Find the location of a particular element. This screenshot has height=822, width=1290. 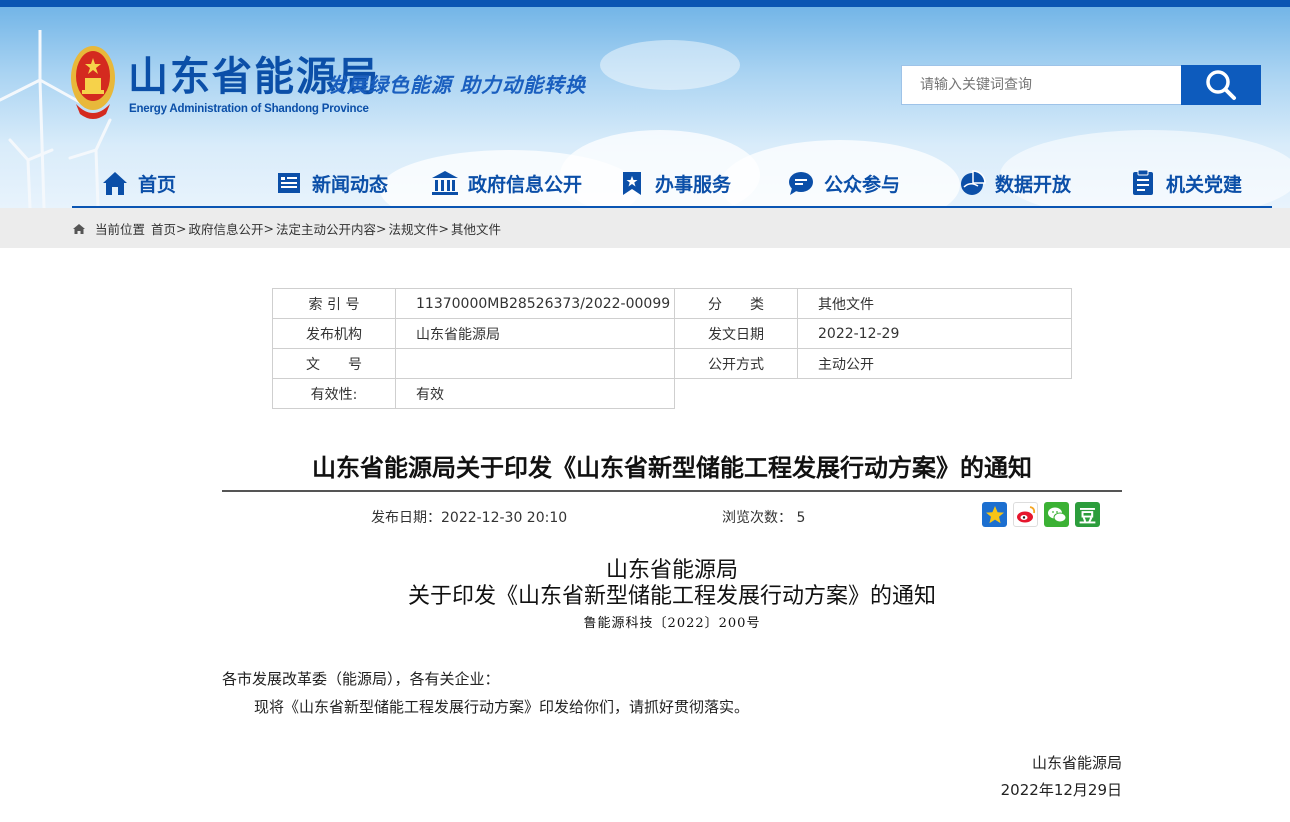

nav-item-open-data: 数据开放 is located at coordinates (1014, 183).